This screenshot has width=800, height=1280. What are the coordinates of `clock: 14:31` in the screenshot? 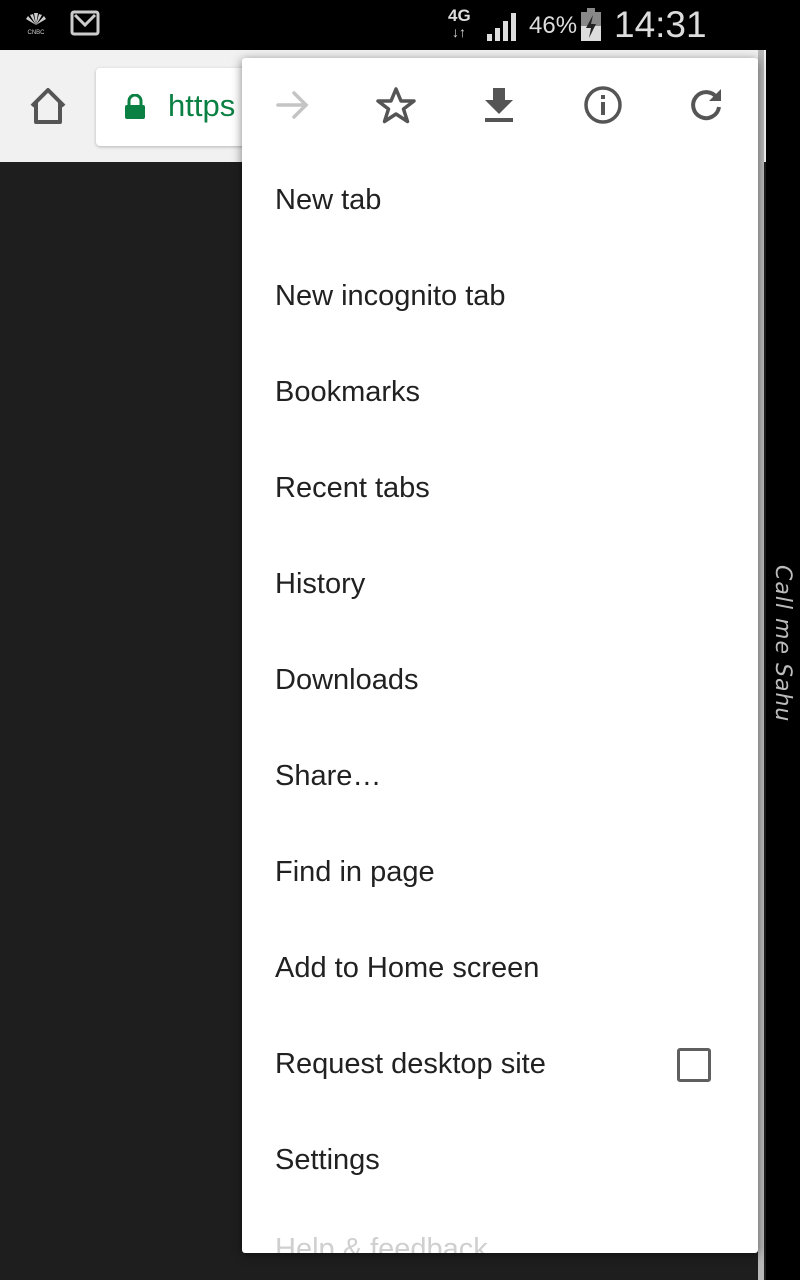 It's located at (660, 24).